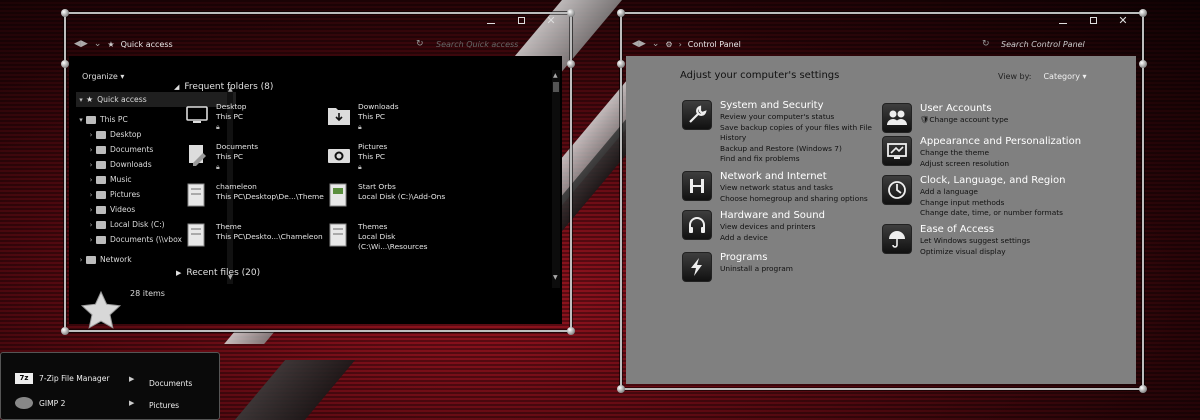 The width and height of the screenshot is (1200, 420). Describe the element at coordinates (975, 241) in the screenshot. I see `category-link: Let Windows suggest settings` at that location.